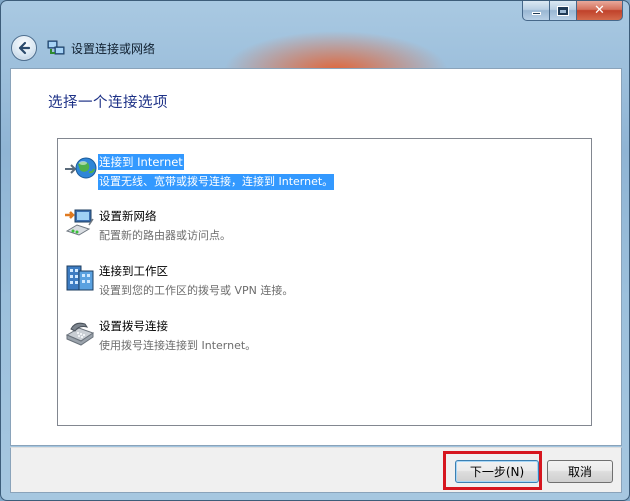  I want to click on telephone-icon, so click(80, 333).